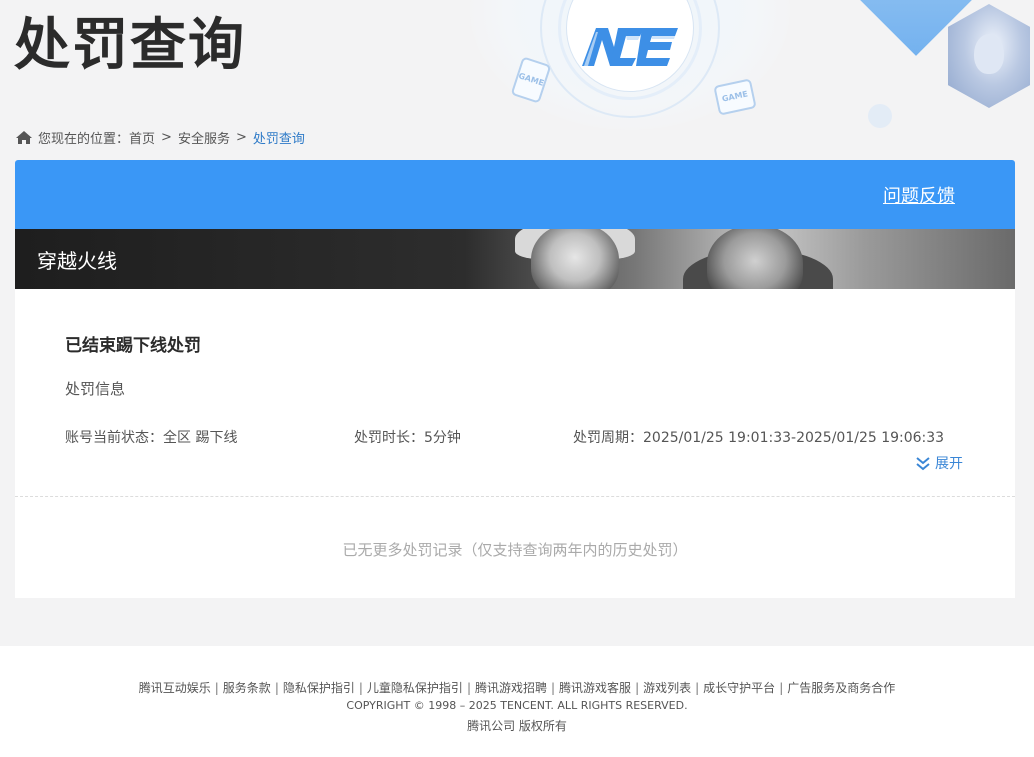 This screenshot has width=1034, height=757. I want to click on game-name: 穿越火线, so click(77, 261).